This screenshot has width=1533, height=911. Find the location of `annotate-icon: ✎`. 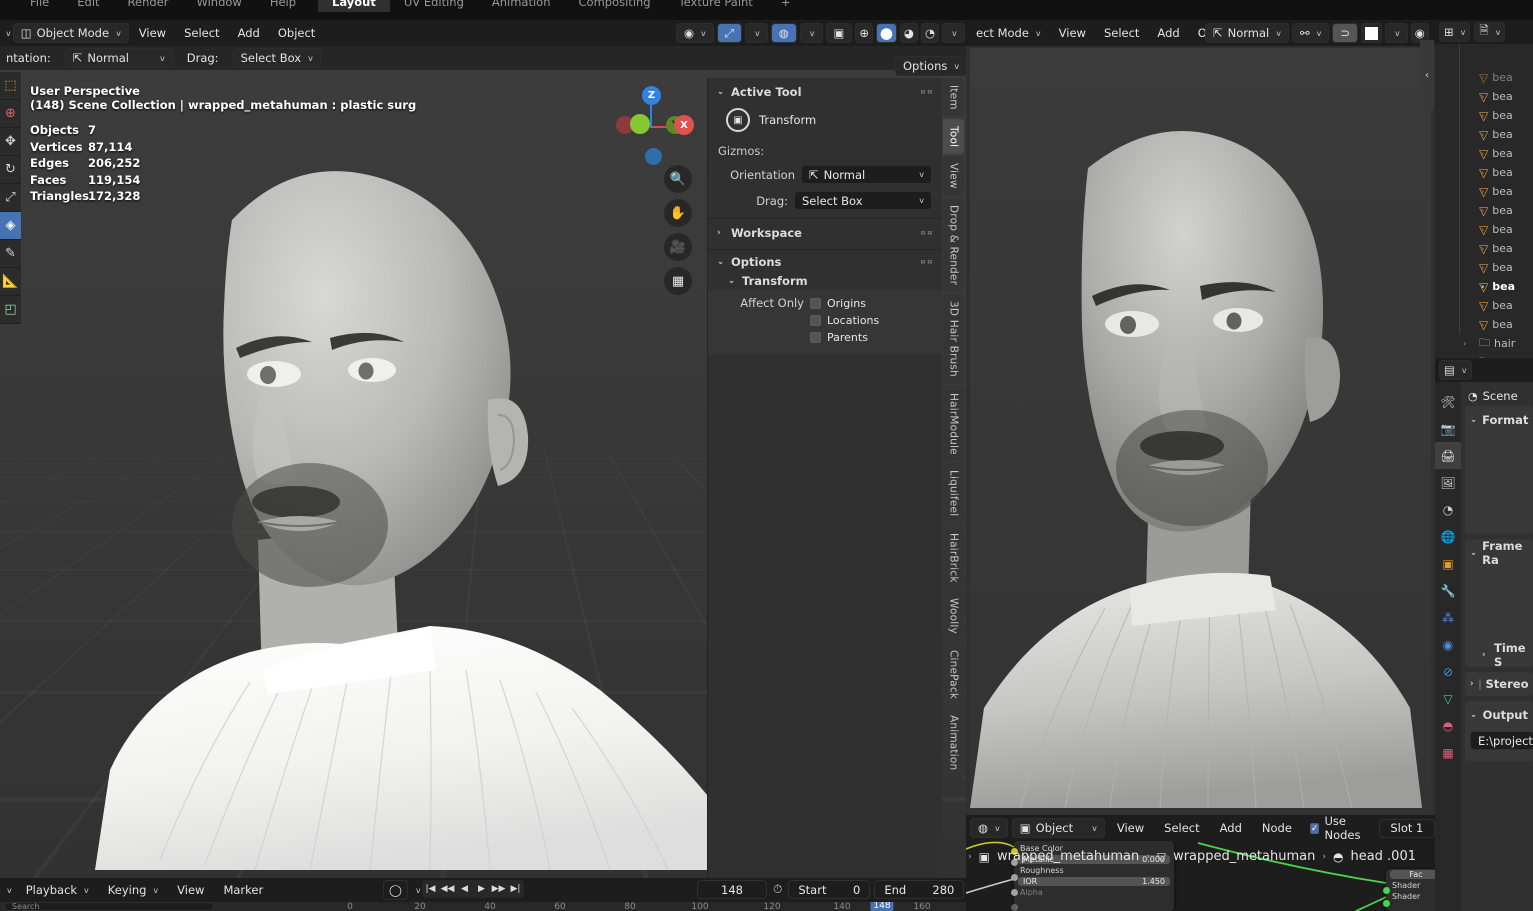

annotate-icon: ✎ is located at coordinates (10, 254).